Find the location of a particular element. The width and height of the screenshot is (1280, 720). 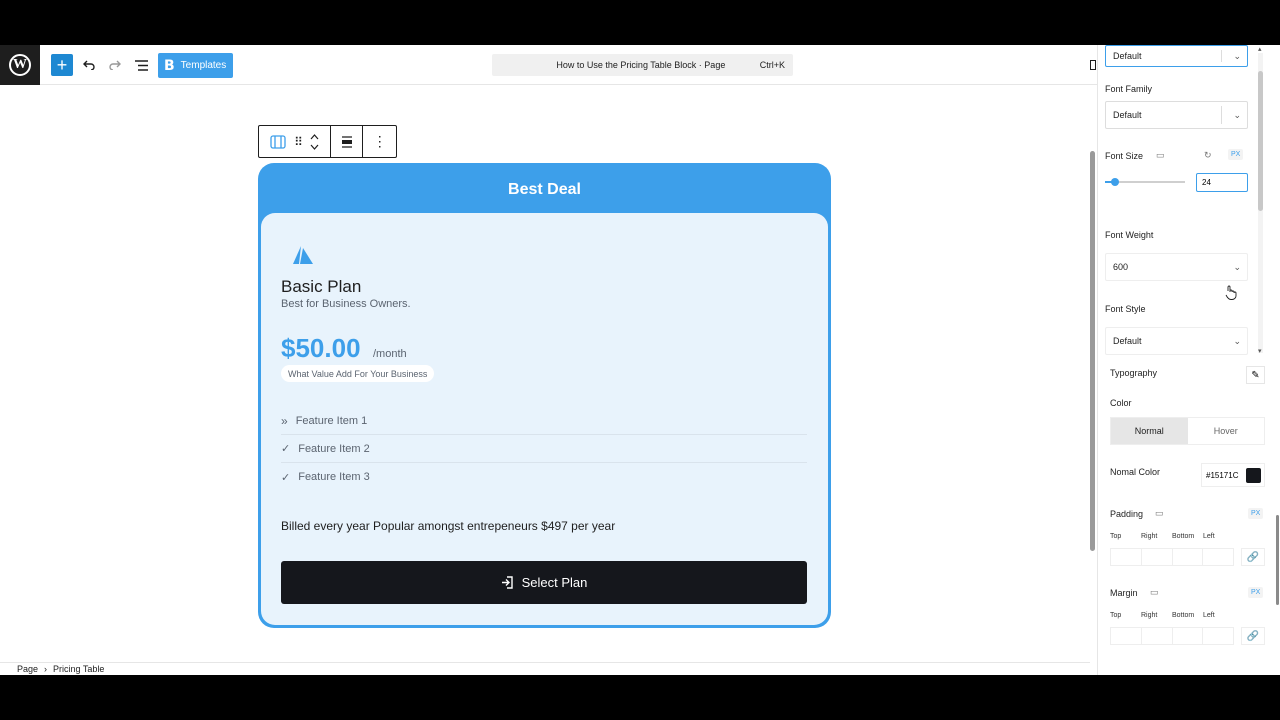

scroll-up-icon: ▴ is located at coordinates (1260, 49).